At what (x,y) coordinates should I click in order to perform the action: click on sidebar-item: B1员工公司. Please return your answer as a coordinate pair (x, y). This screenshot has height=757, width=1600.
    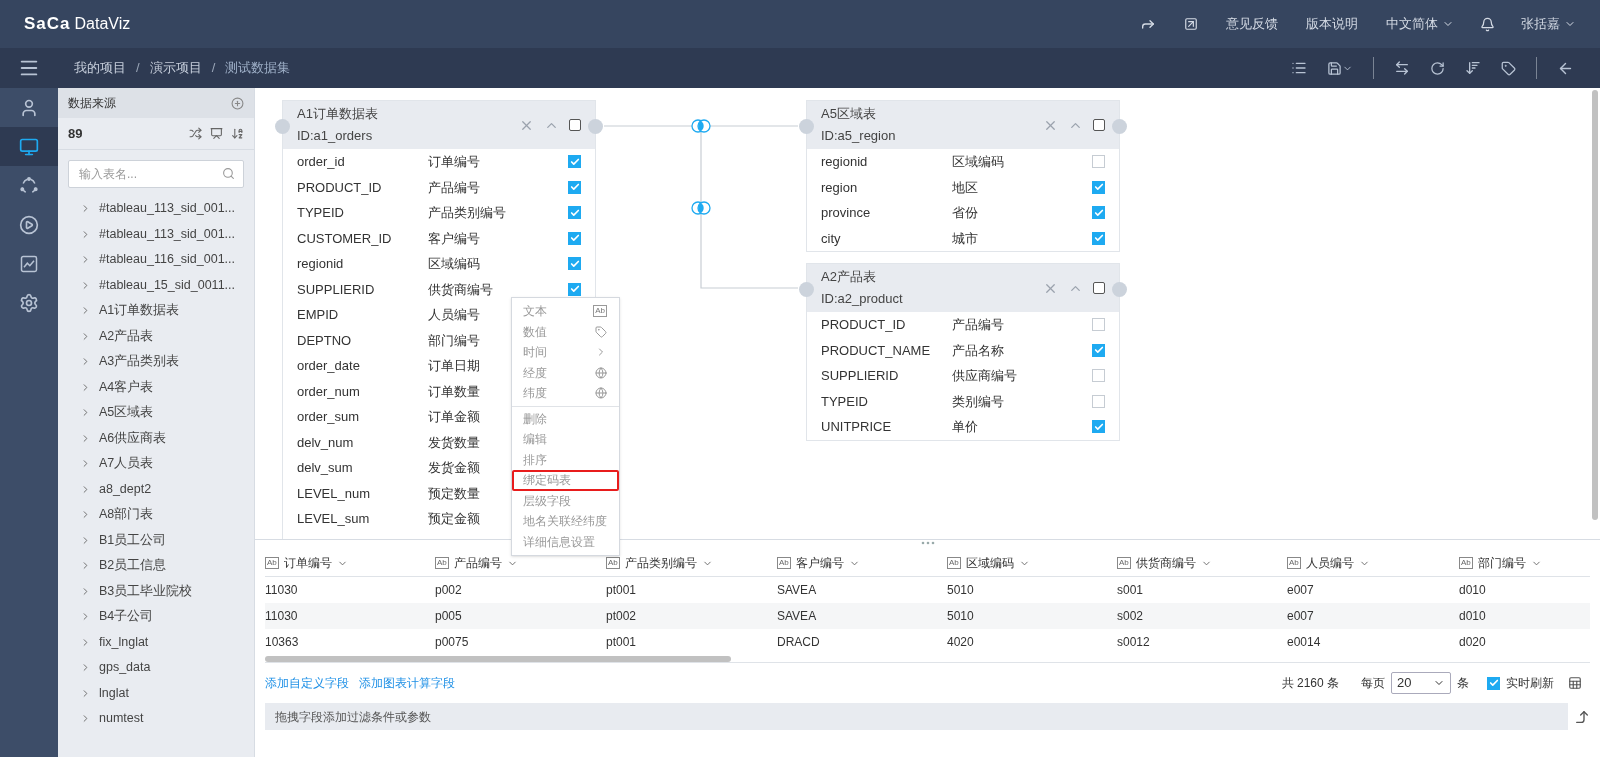
    Looking at the image, I should click on (156, 540).